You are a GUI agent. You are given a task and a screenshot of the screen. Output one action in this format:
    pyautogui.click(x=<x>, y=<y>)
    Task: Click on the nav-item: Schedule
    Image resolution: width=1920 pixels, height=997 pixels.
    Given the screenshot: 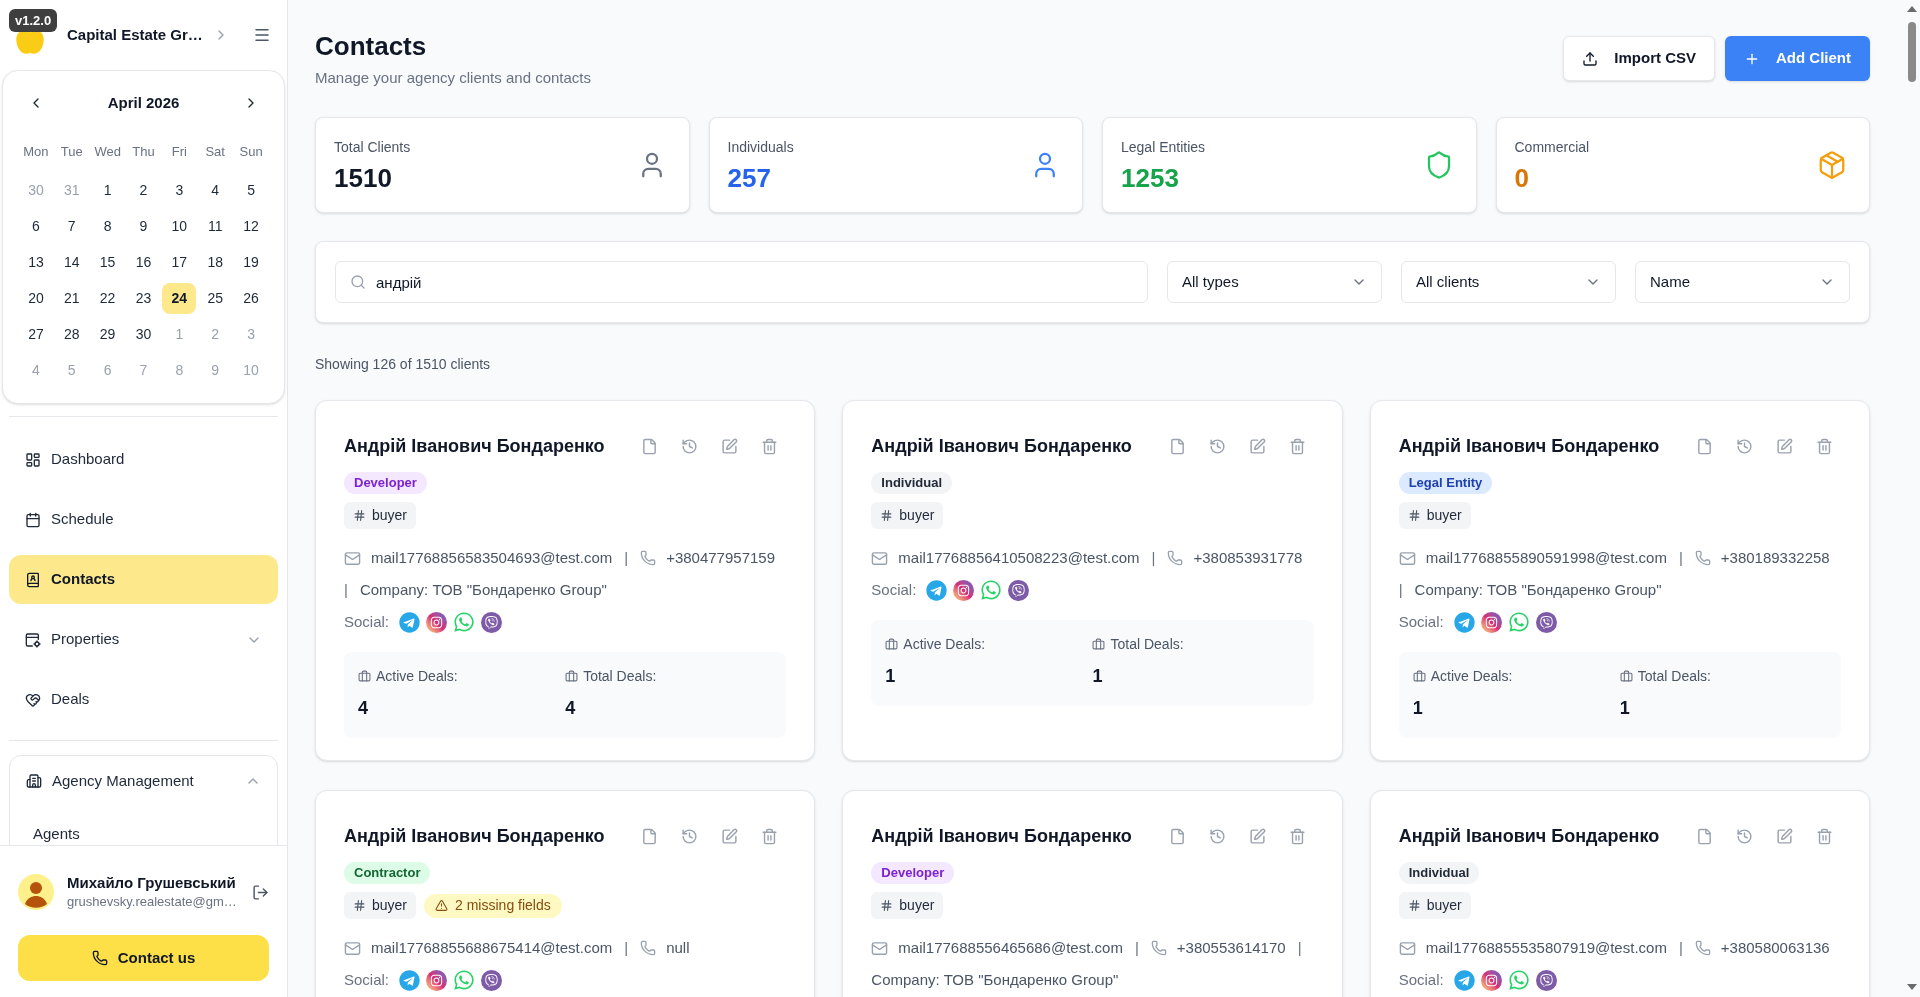 What is the action you would take?
    pyautogui.click(x=143, y=519)
    